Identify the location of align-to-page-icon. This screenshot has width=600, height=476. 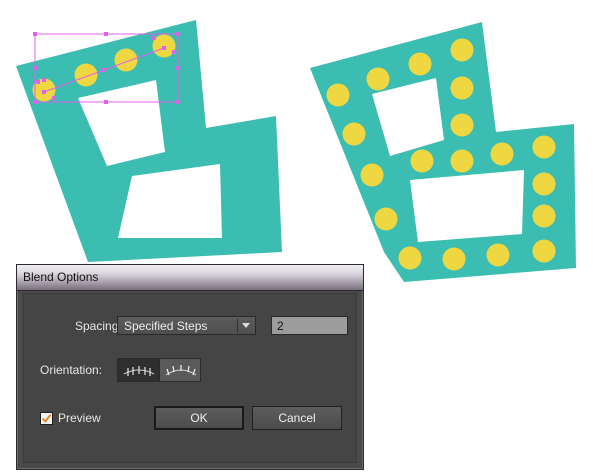
(139, 371).